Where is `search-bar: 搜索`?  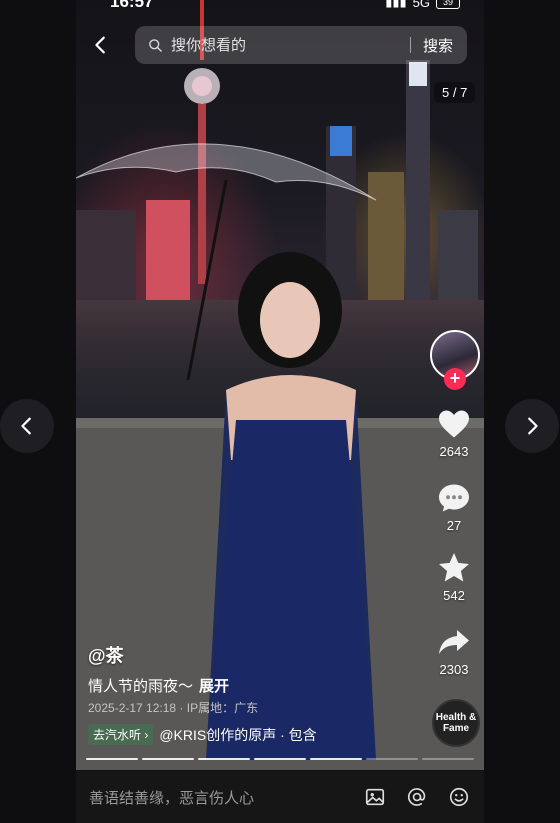
search-bar: 搜索 is located at coordinates (301, 45).